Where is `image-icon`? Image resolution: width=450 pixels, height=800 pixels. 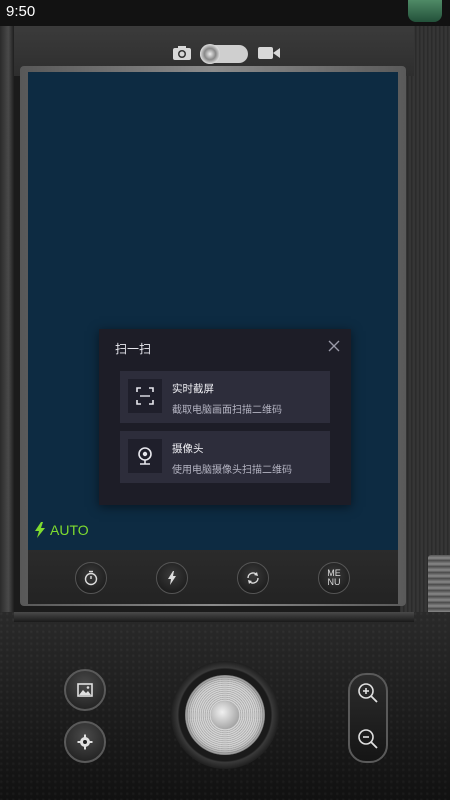 image-icon is located at coordinates (85, 690).